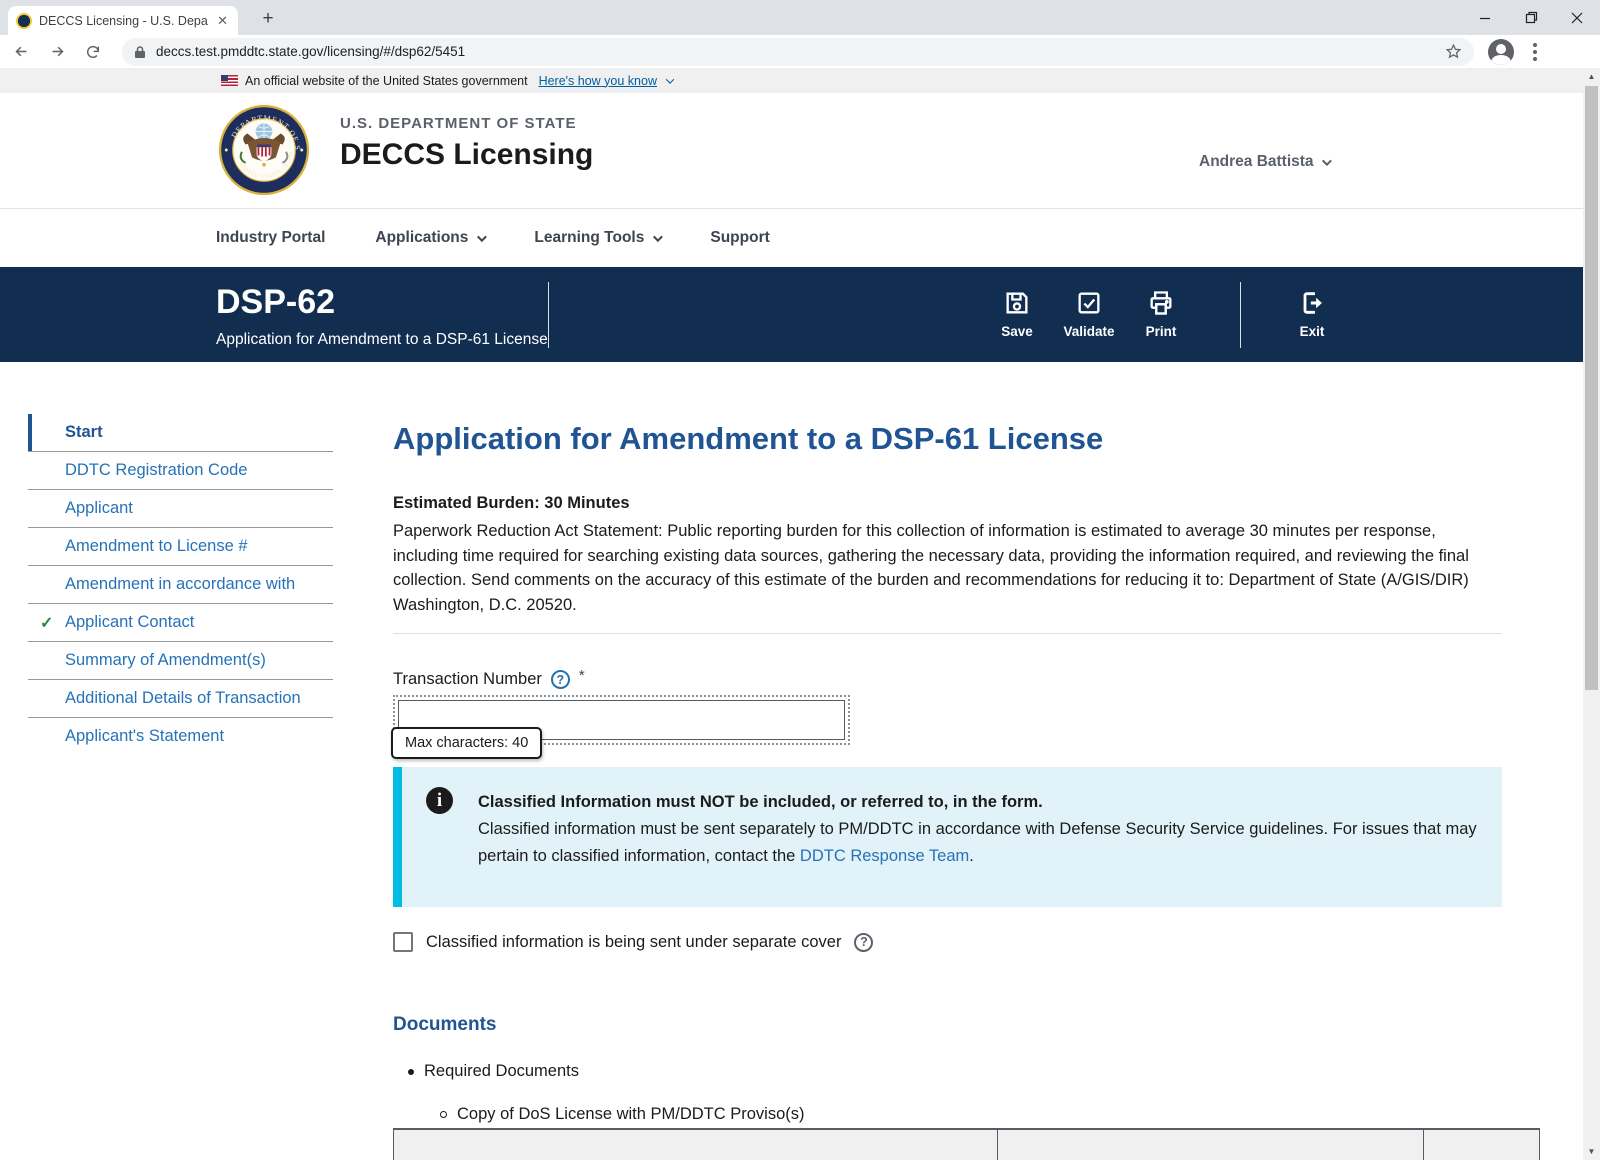  Describe the element at coordinates (1256, 161) in the screenshot. I see `user-name: Andrea Battista` at that location.